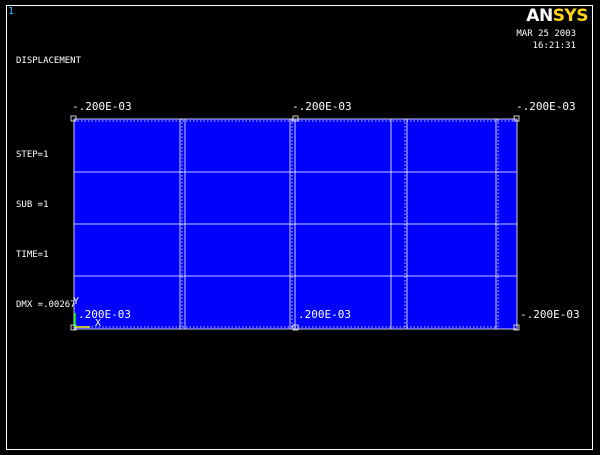  What do you see at coordinates (98, 323) in the screenshot?
I see `triad-x-label: X` at bounding box center [98, 323].